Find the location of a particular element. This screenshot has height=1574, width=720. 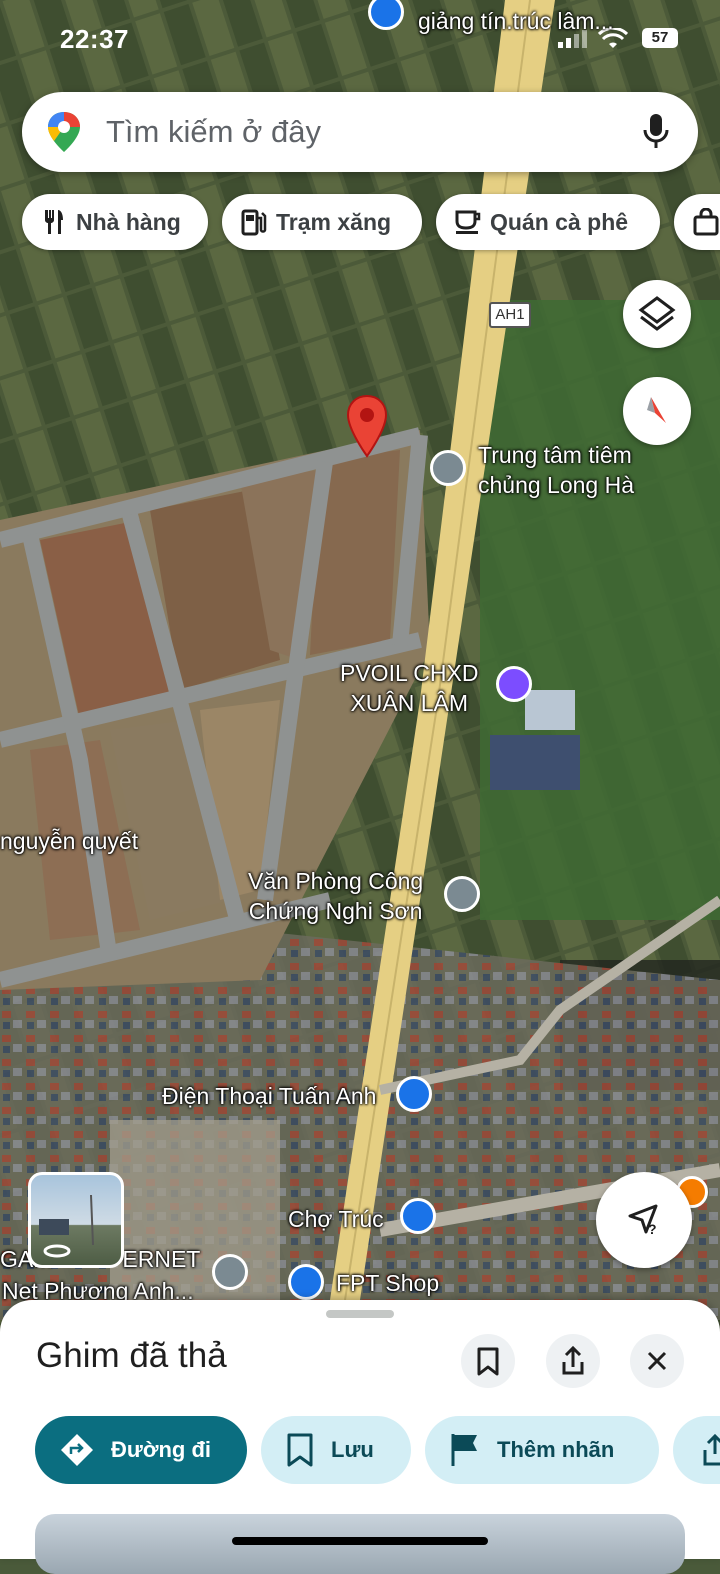

google-maps-logo-icon is located at coordinates (64, 132).